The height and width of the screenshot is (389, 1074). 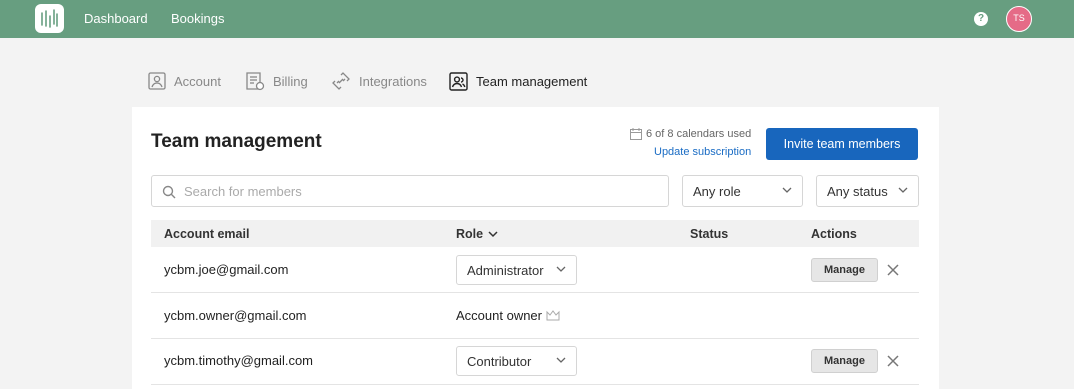 What do you see at coordinates (207, 234) in the screenshot?
I see `column-header-email: Account email` at bounding box center [207, 234].